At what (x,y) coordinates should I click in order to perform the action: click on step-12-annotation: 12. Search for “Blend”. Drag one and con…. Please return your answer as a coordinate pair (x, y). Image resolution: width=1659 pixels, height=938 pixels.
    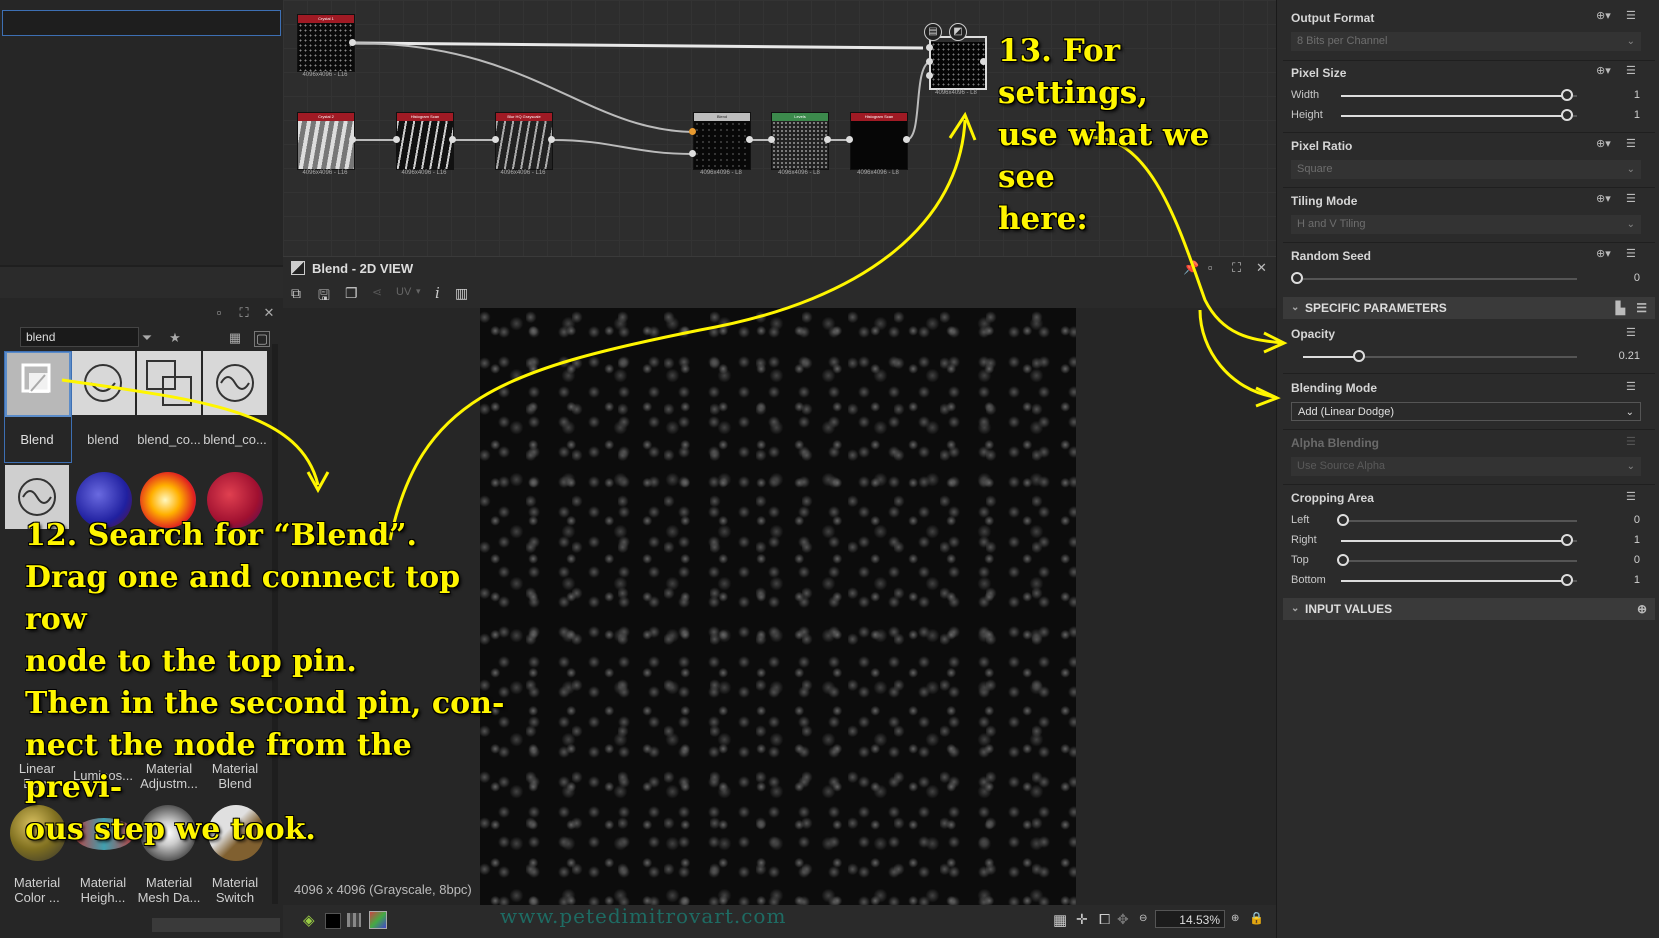
    Looking at the image, I should click on (270, 683).